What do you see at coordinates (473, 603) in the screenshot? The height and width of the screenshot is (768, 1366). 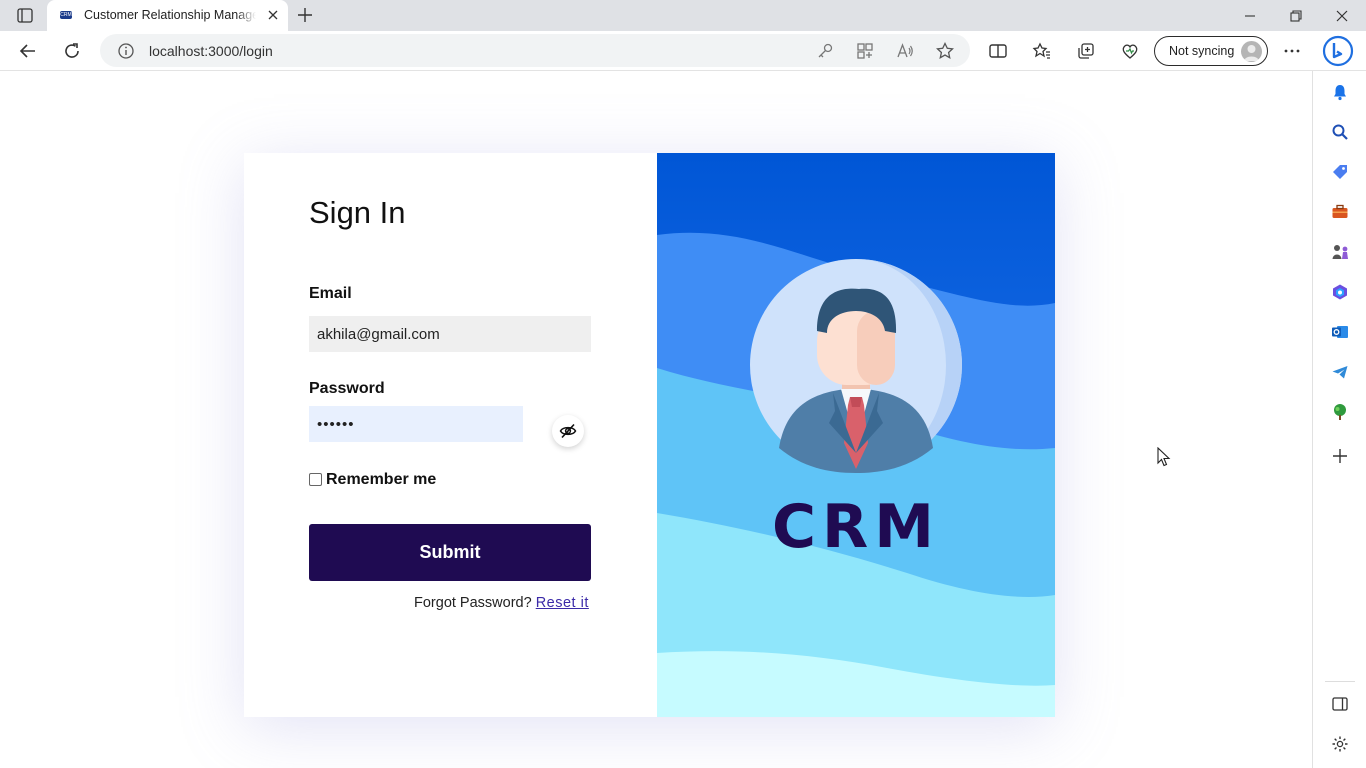 I see `forgot-password-text: Forgot Password?` at bounding box center [473, 603].